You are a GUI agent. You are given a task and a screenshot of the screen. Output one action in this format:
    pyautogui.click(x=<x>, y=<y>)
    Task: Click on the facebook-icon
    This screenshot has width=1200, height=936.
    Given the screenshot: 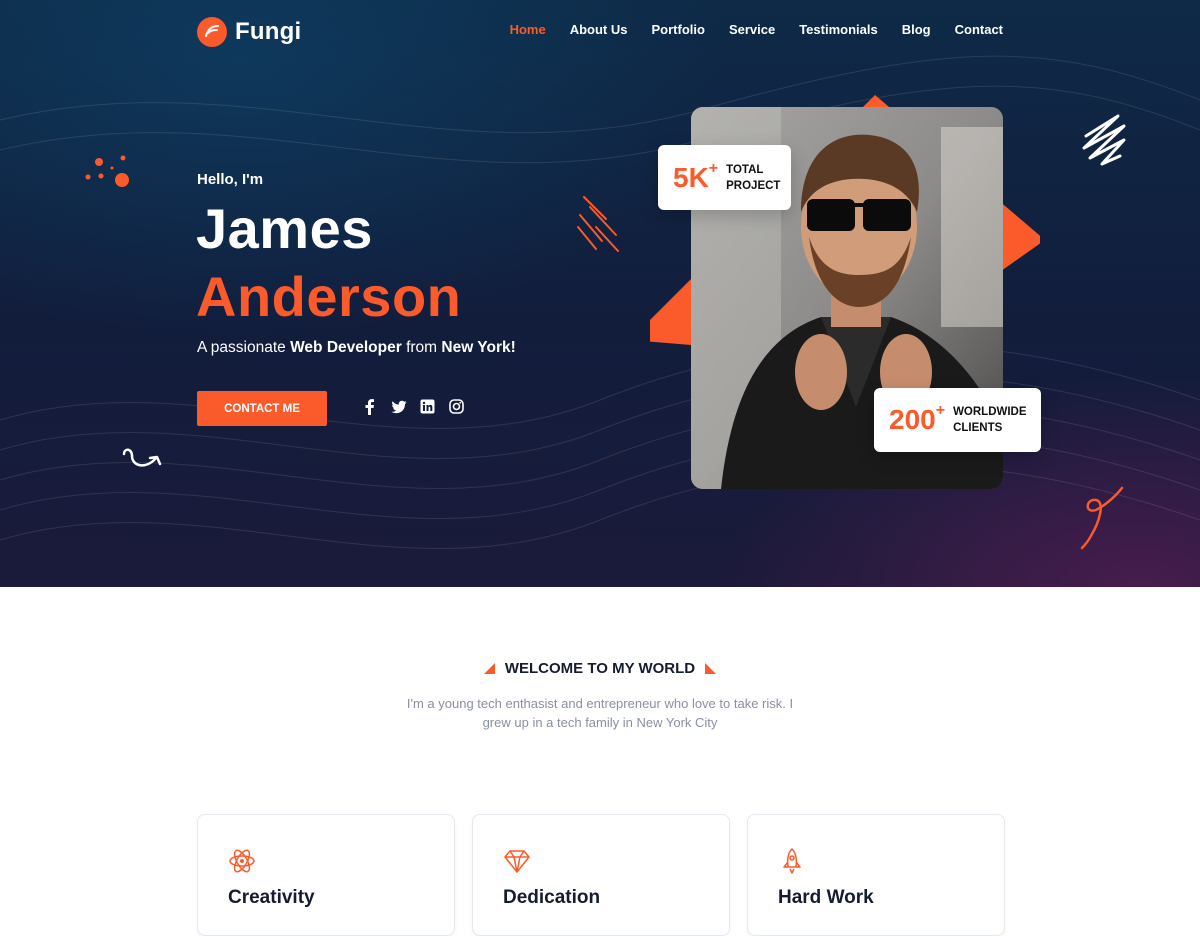 What is the action you would take?
    pyautogui.click(x=369, y=407)
    